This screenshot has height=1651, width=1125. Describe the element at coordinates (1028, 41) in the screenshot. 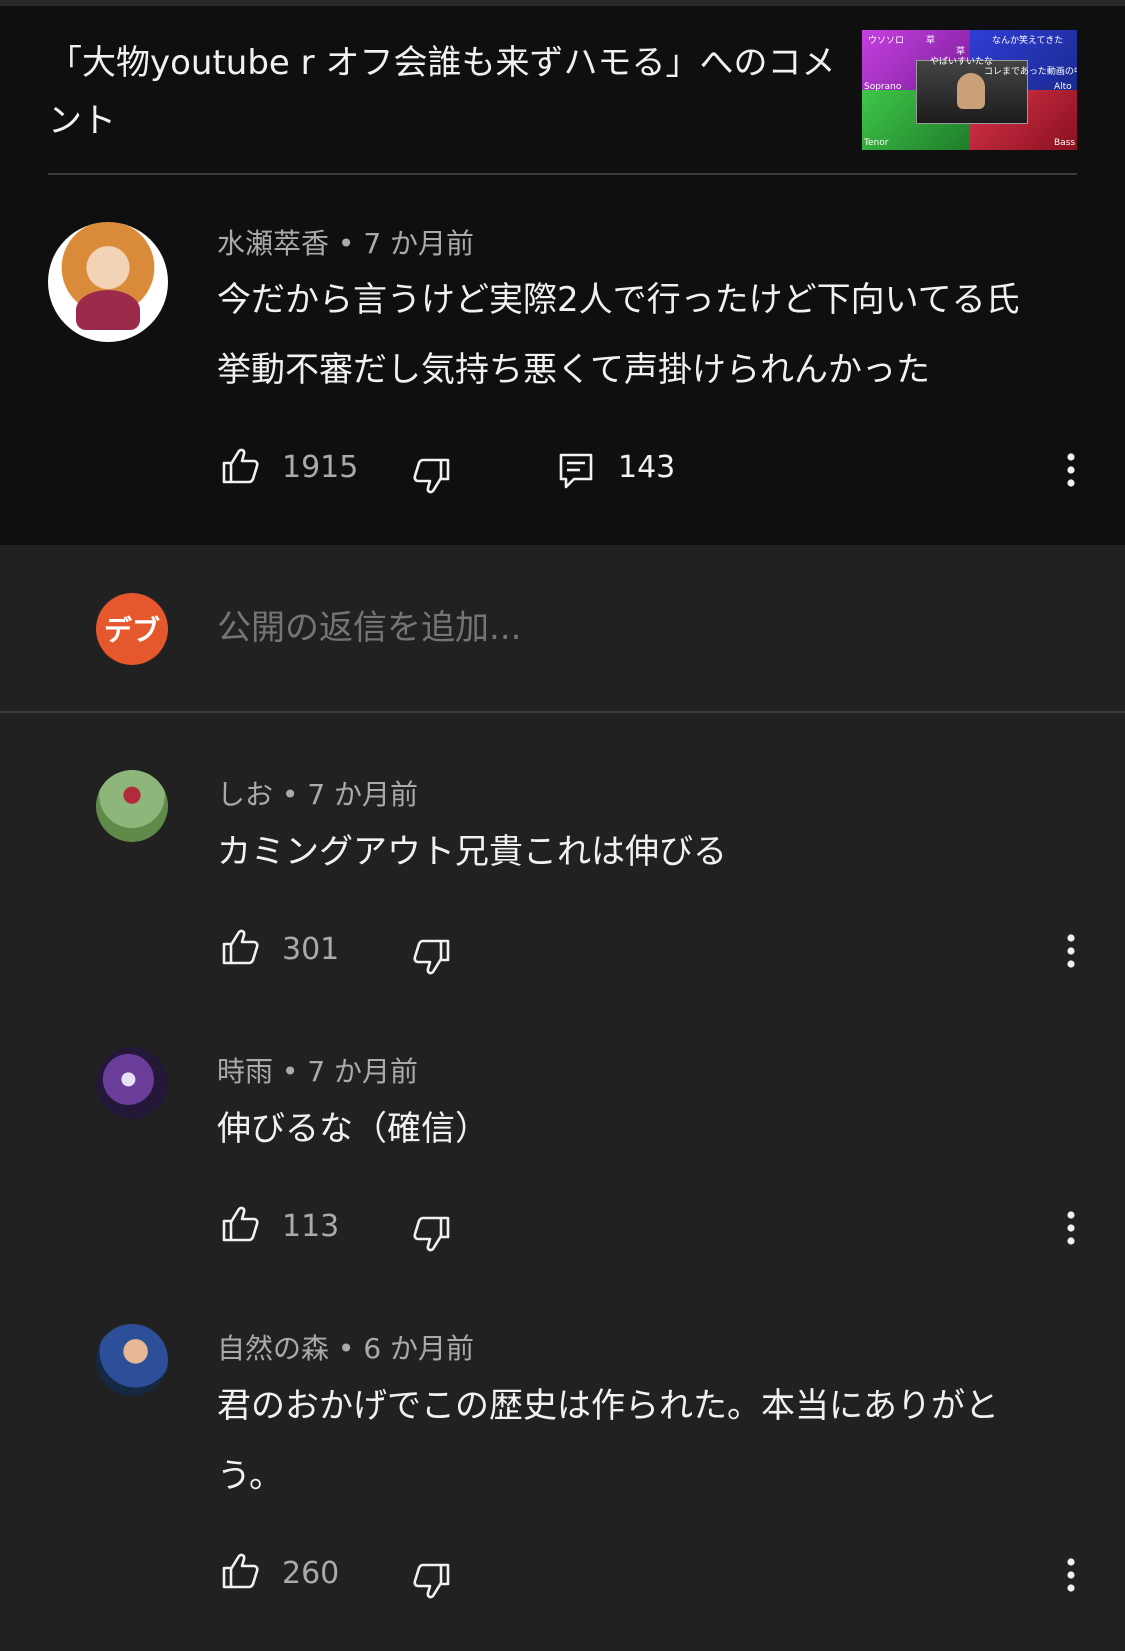

I see `thumbnail-text: なんか笑えてきた` at that location.